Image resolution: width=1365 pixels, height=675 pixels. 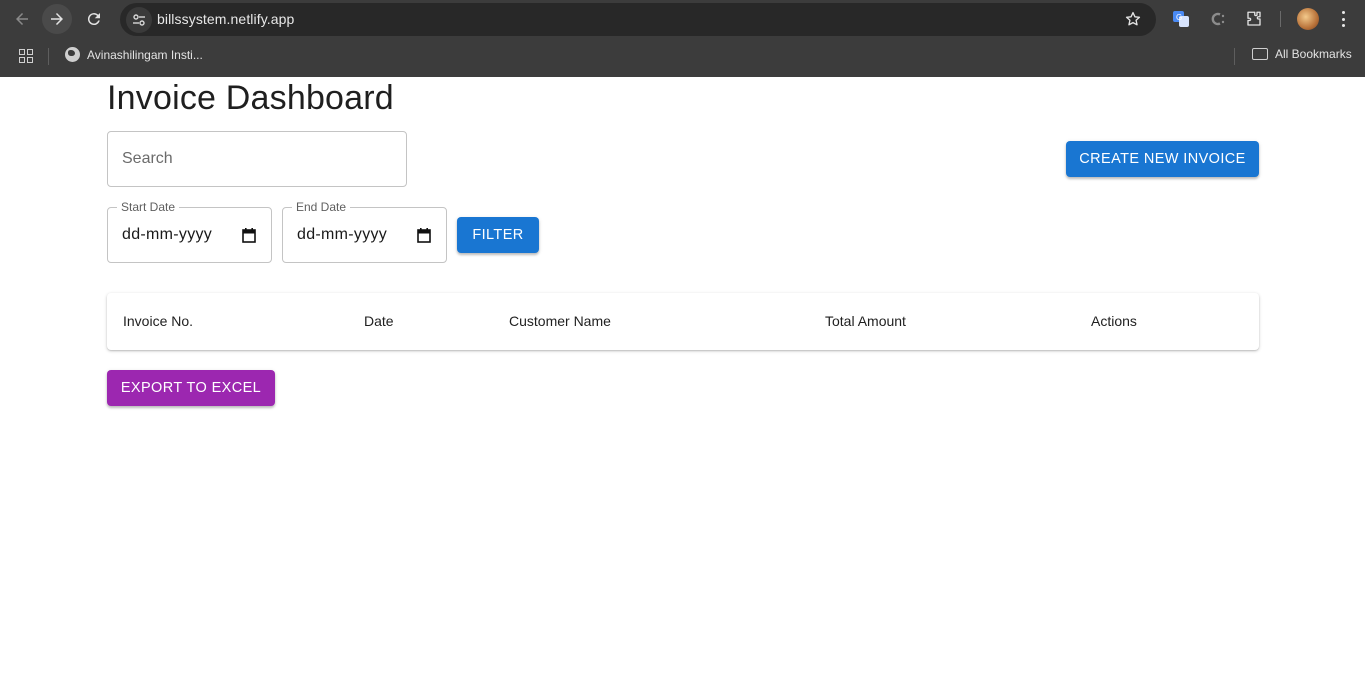 I want to click on search-input, so click(x=257, y=159).